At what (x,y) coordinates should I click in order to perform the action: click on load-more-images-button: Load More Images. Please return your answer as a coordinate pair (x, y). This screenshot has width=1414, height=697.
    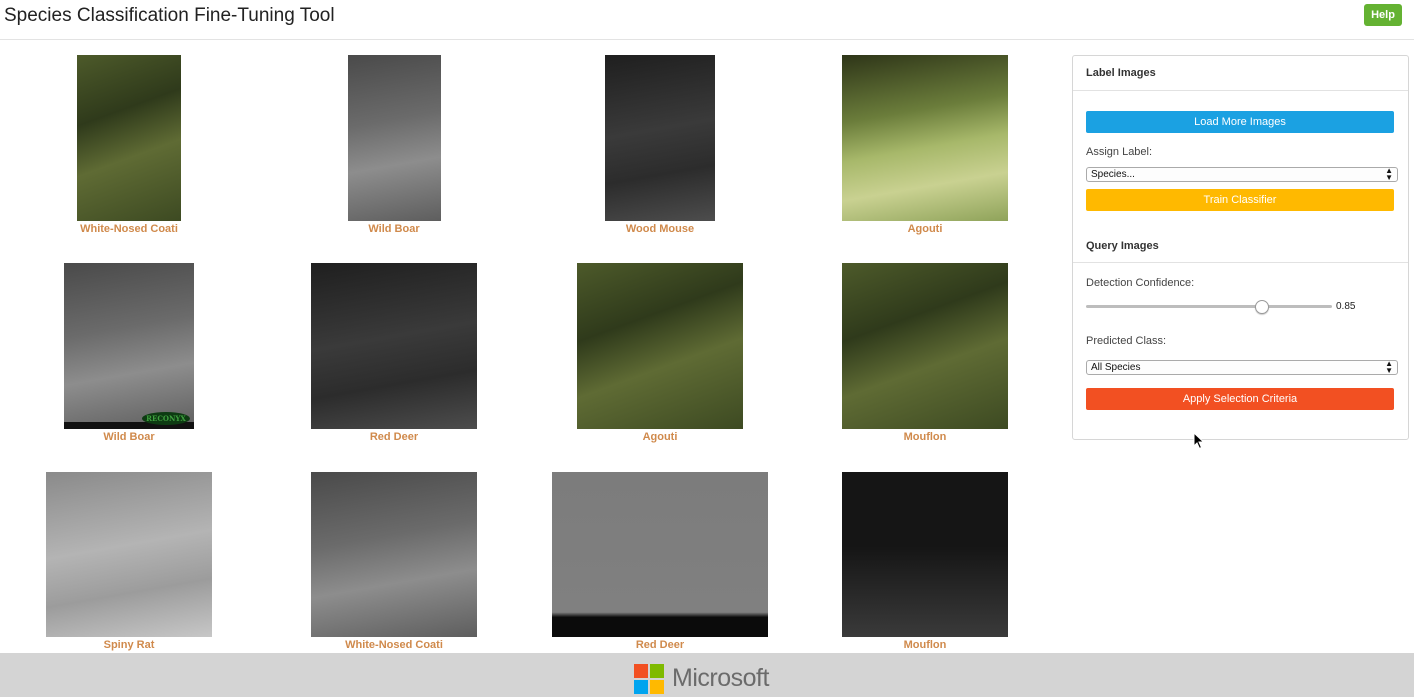
    Looking at the image, I should click on (1240, 122).